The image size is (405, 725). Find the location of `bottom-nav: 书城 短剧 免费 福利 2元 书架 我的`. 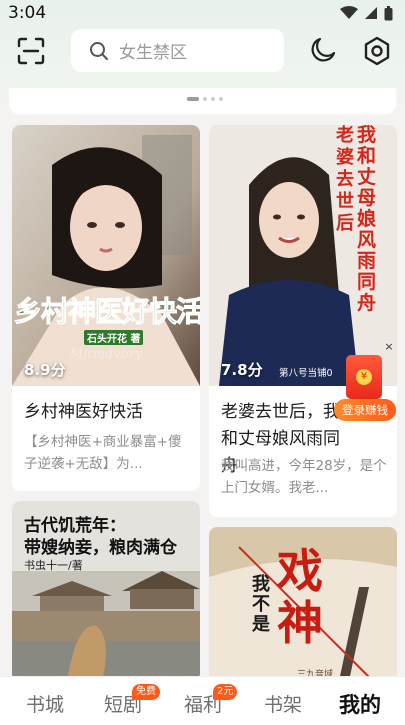

bottom-nav: 书城 短剧 免费 福利 2元 书架 我的 is located at coordinates (202, 700).